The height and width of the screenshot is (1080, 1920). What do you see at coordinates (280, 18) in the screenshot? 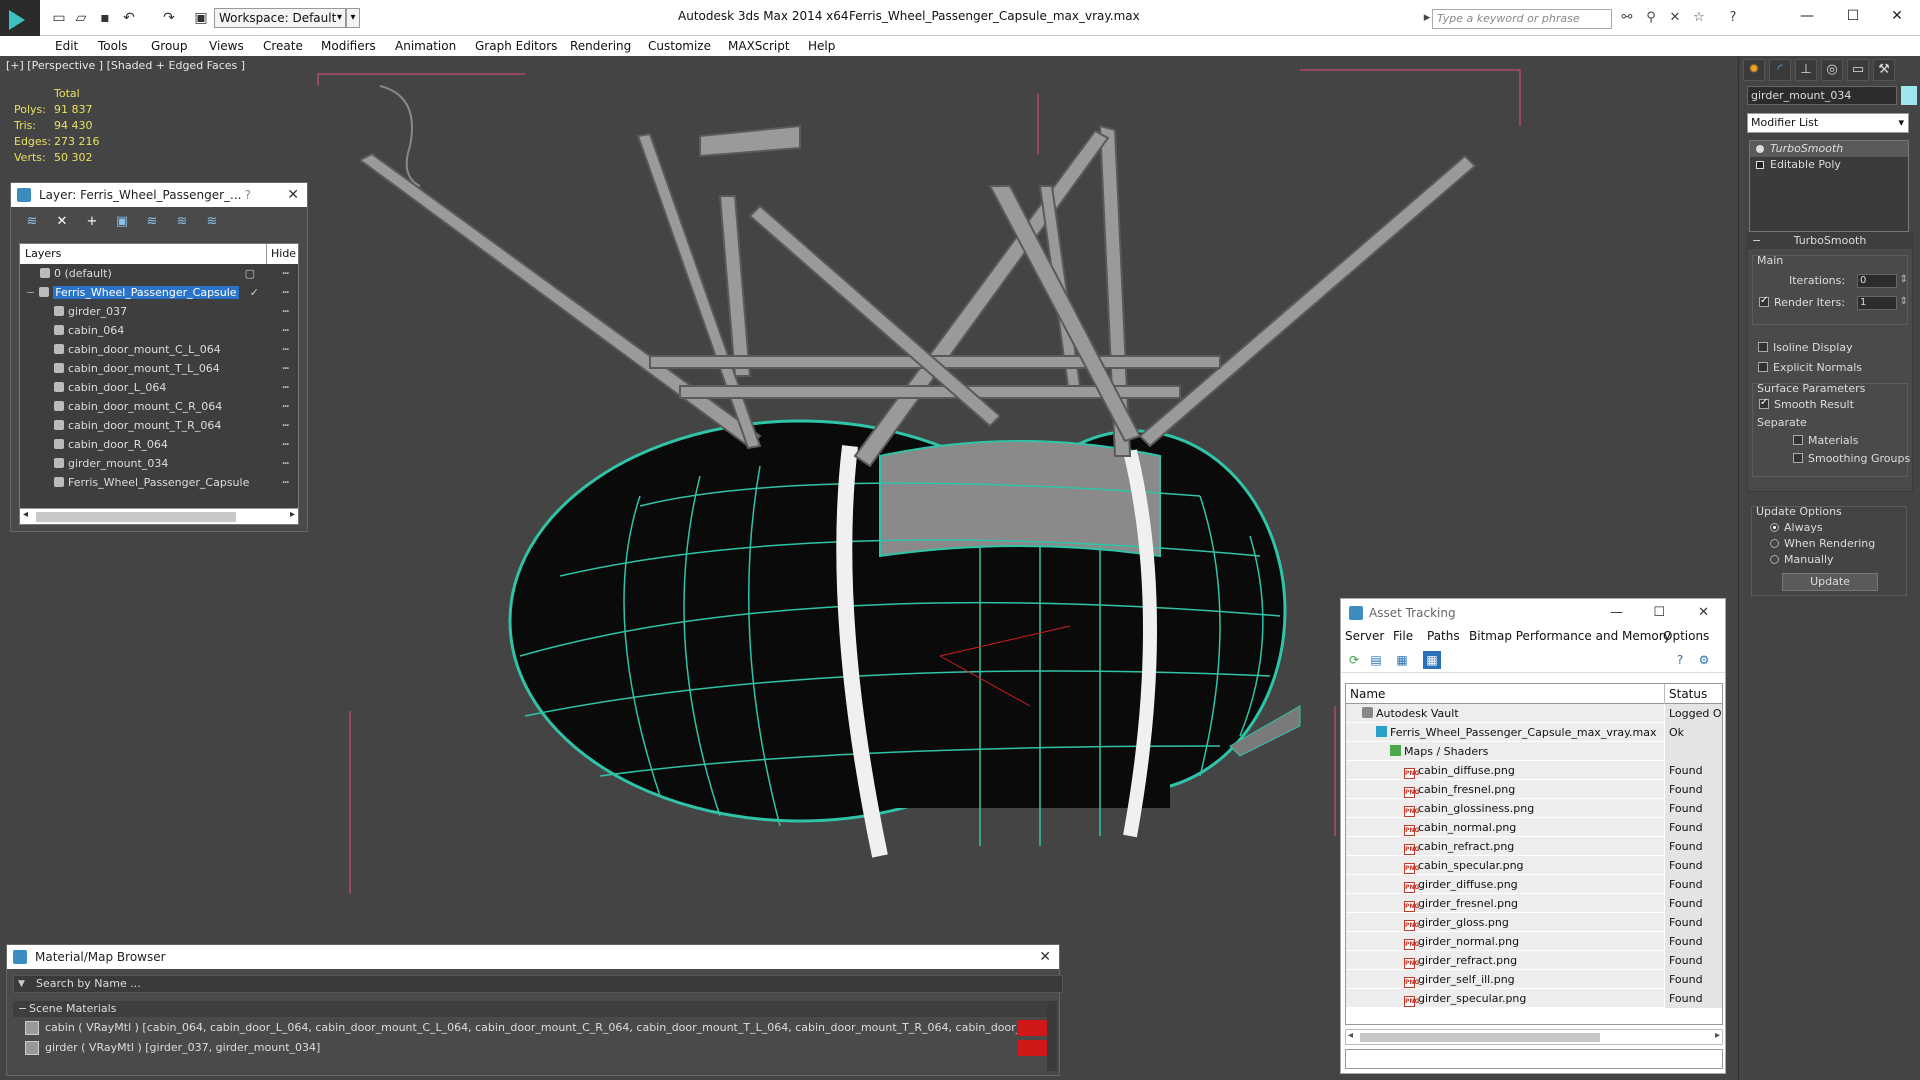
I see `workspace-select: Workspace: Default` at bounding box center [280, 18].